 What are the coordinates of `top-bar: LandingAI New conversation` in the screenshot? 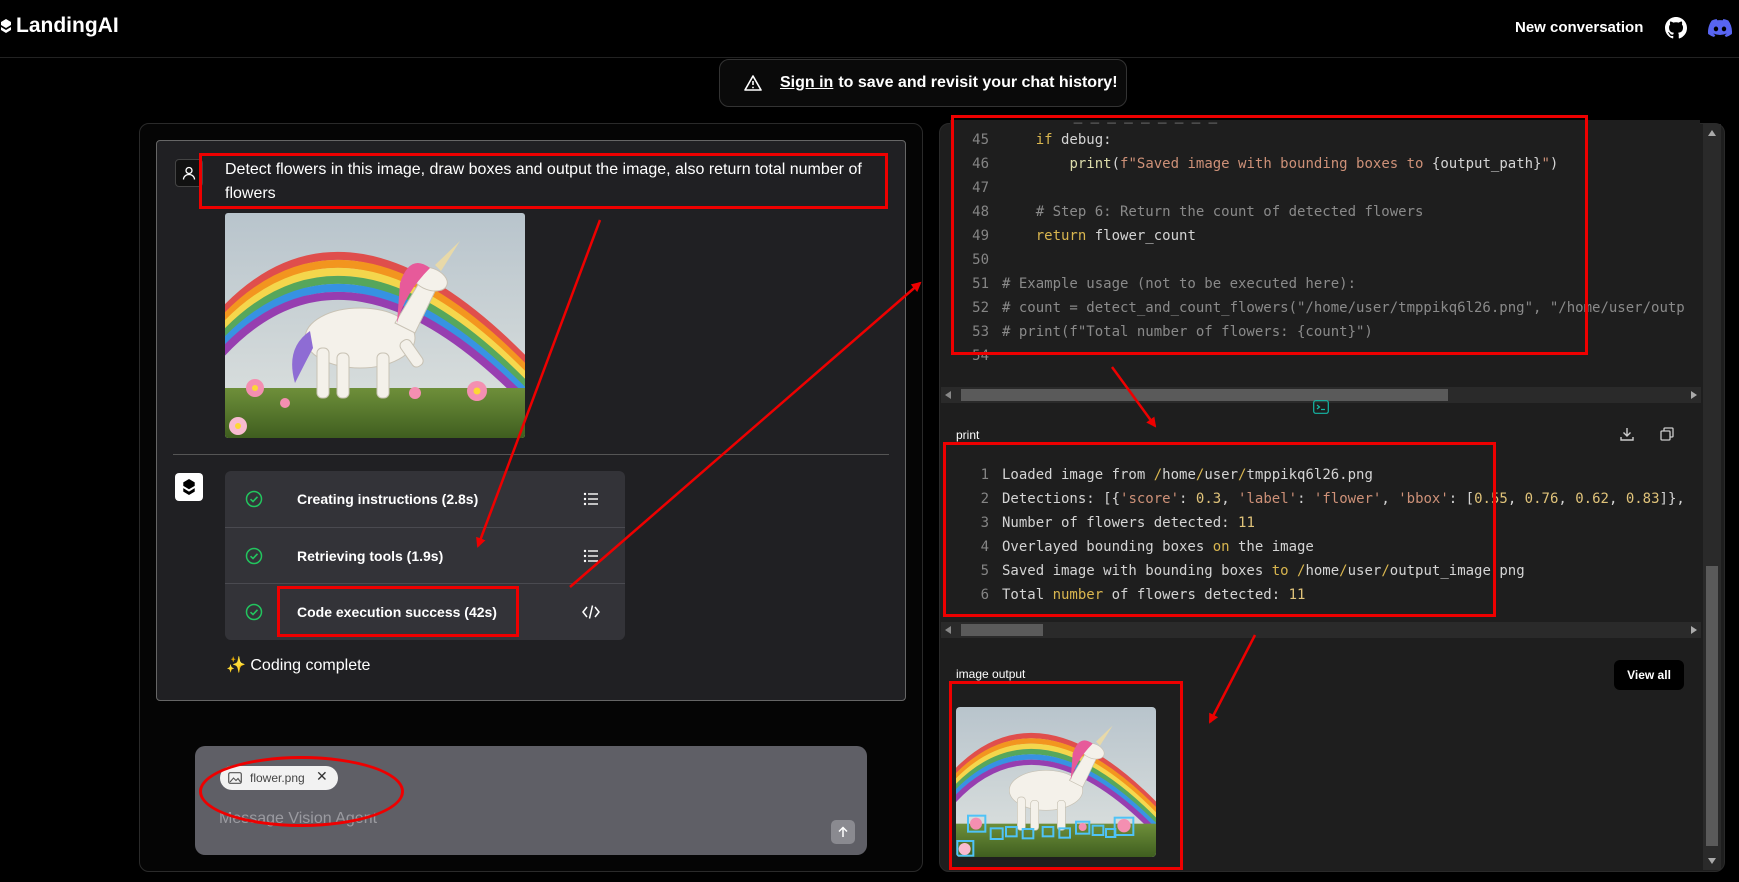 It's located at (869, 29).